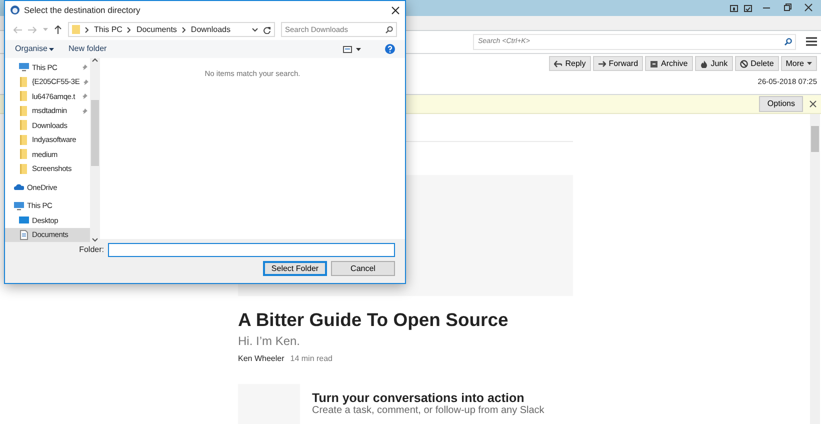 The width and height of the screenshot is (821, 424). What do you see at coordinates (108, 30) in the screenshot?
I see `breadcrumb-item: This PC` at bounding box center [108, 30].